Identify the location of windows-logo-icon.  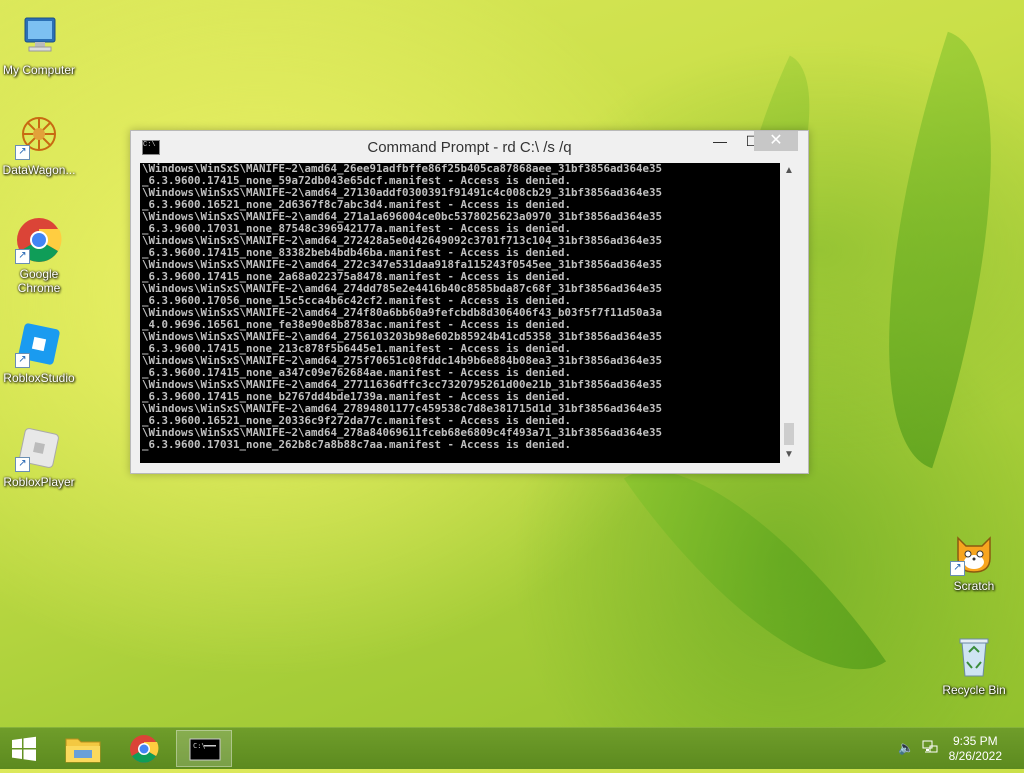
(24, 748).